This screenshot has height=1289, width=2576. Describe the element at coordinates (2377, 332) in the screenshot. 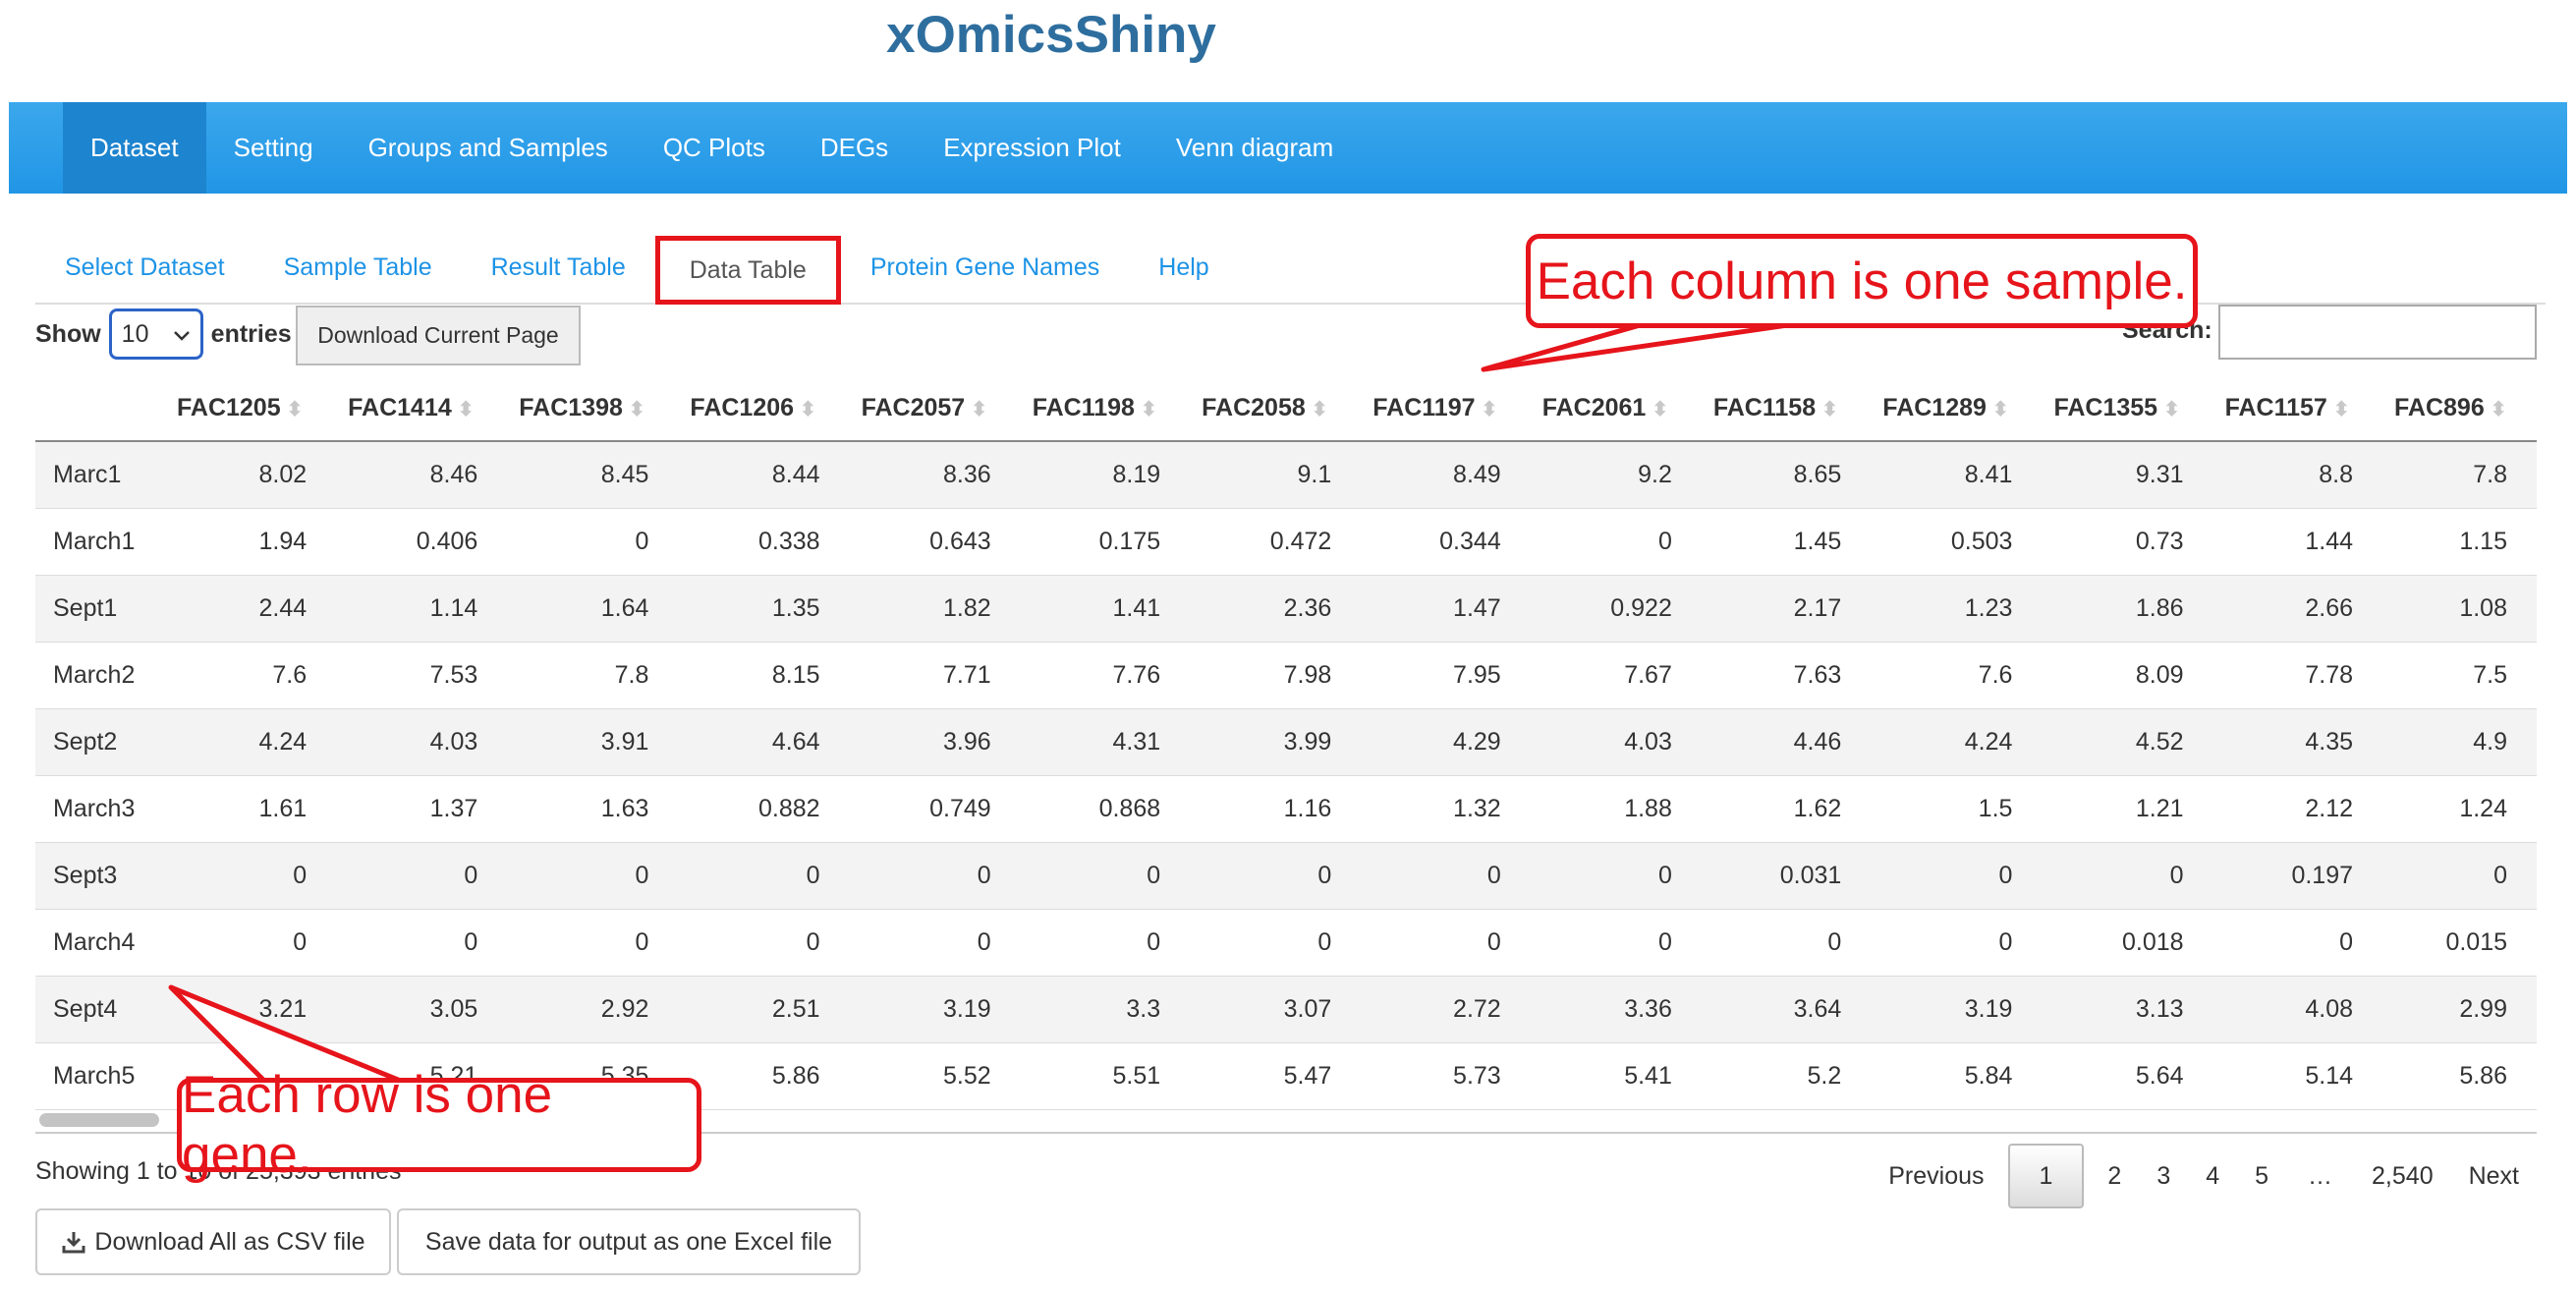

I see `search-input` at that location.